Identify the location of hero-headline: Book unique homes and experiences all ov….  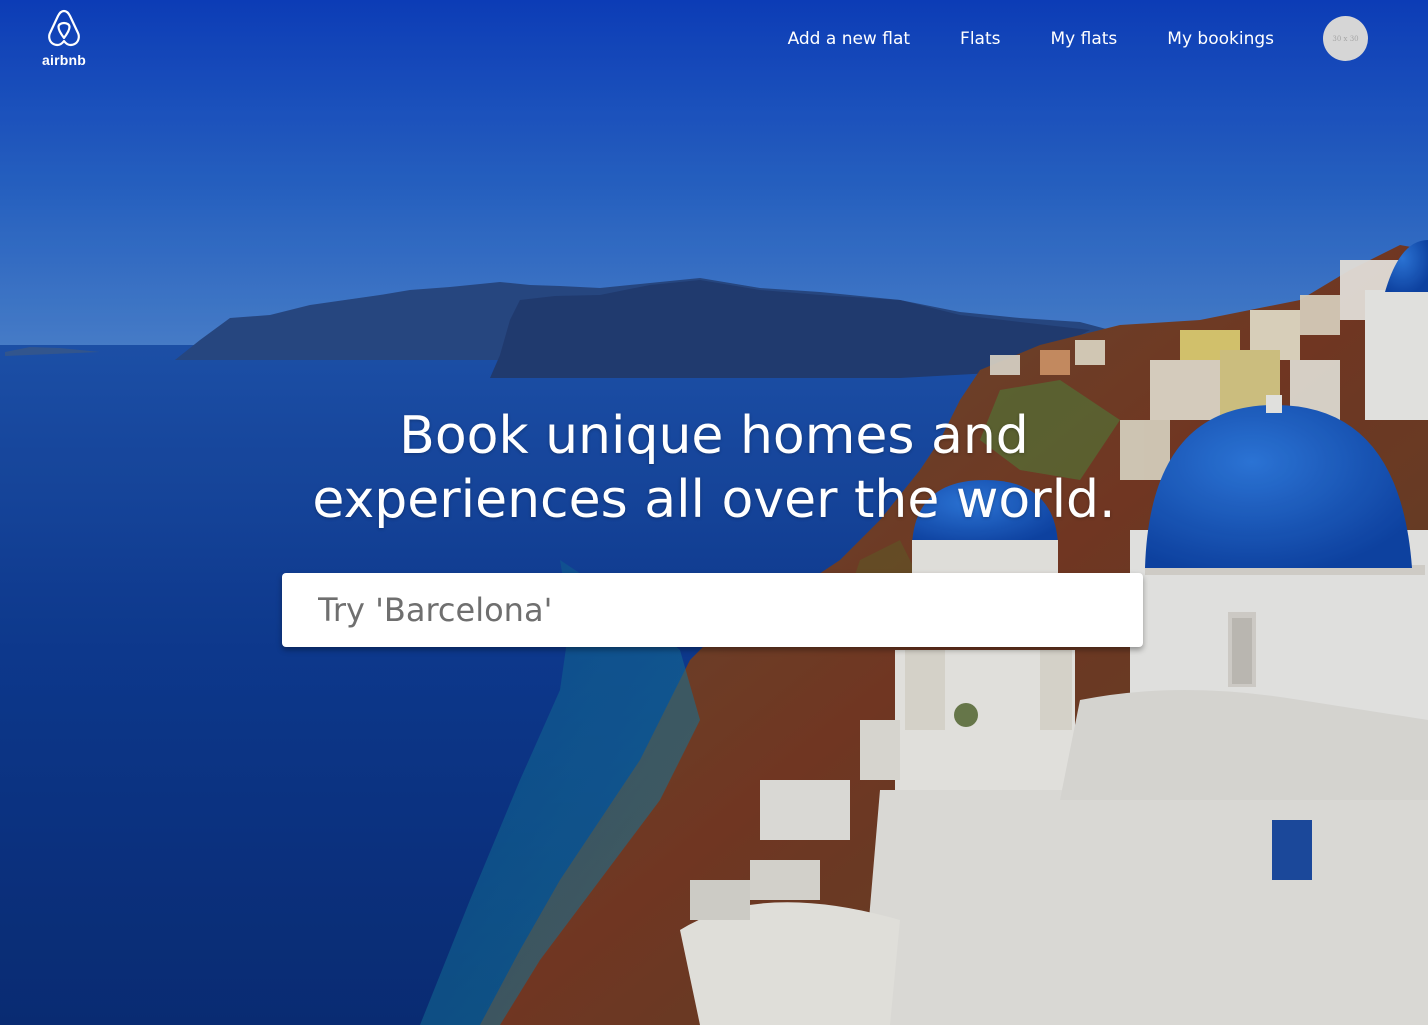
(714, 468).